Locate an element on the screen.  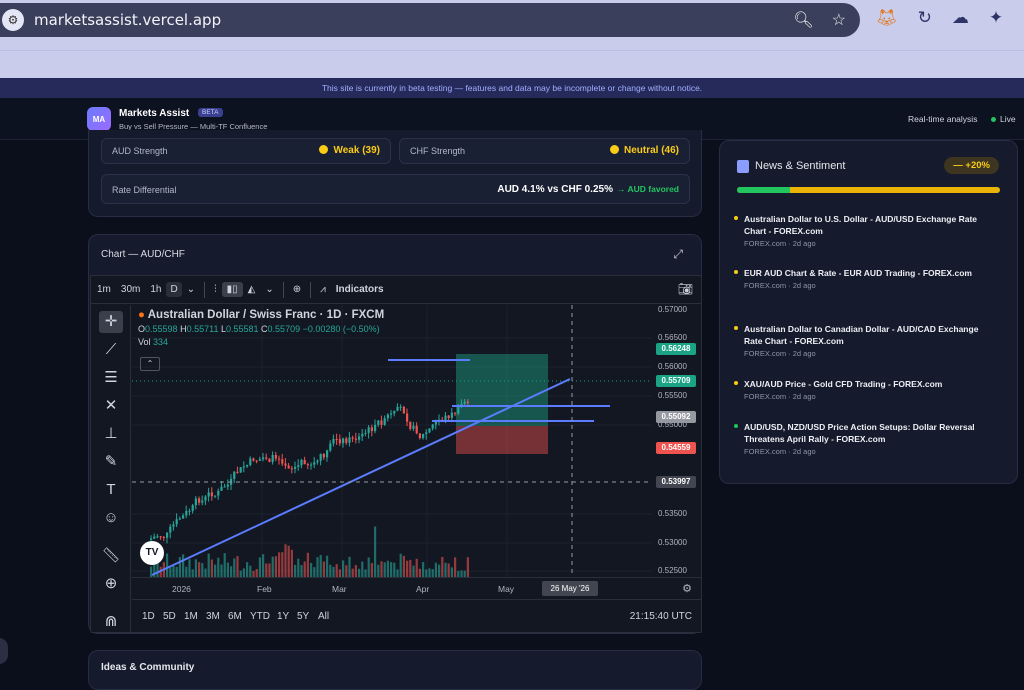
interval-1h: 1h is located at coordinates (155, 289).